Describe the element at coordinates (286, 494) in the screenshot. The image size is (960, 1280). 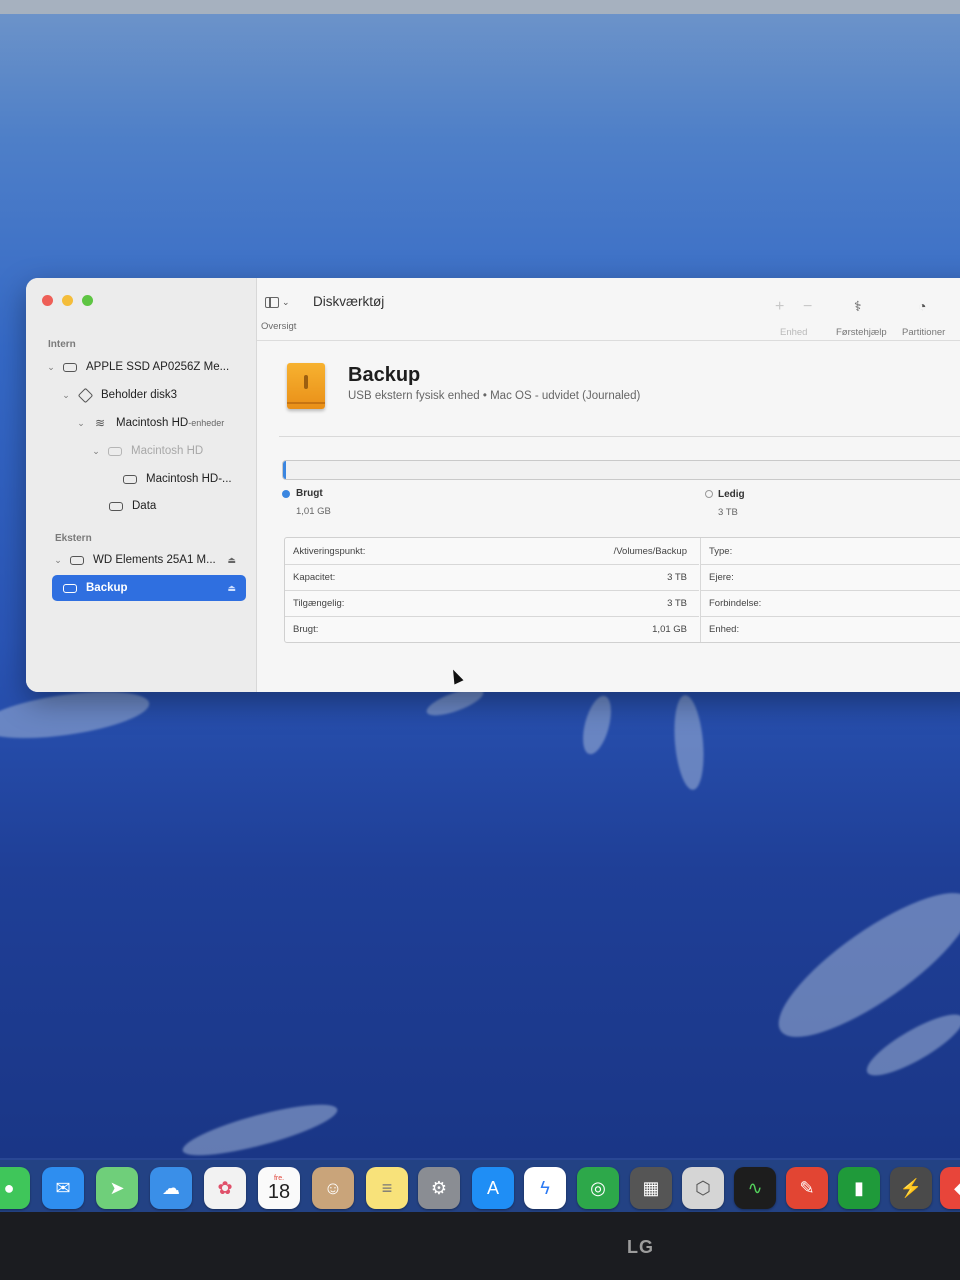
I see `used-legend-dot` at that location.